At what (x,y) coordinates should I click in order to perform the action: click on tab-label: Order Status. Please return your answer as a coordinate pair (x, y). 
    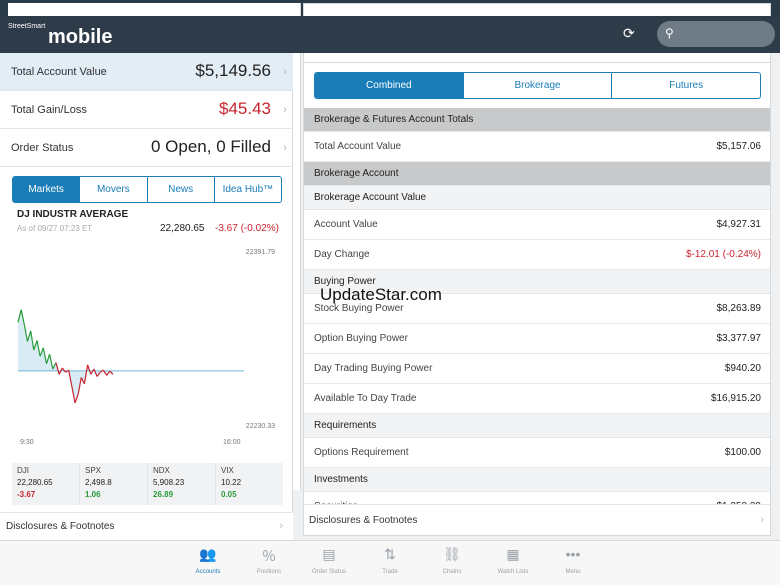
    Looking at the image, I should click on (328, 572).